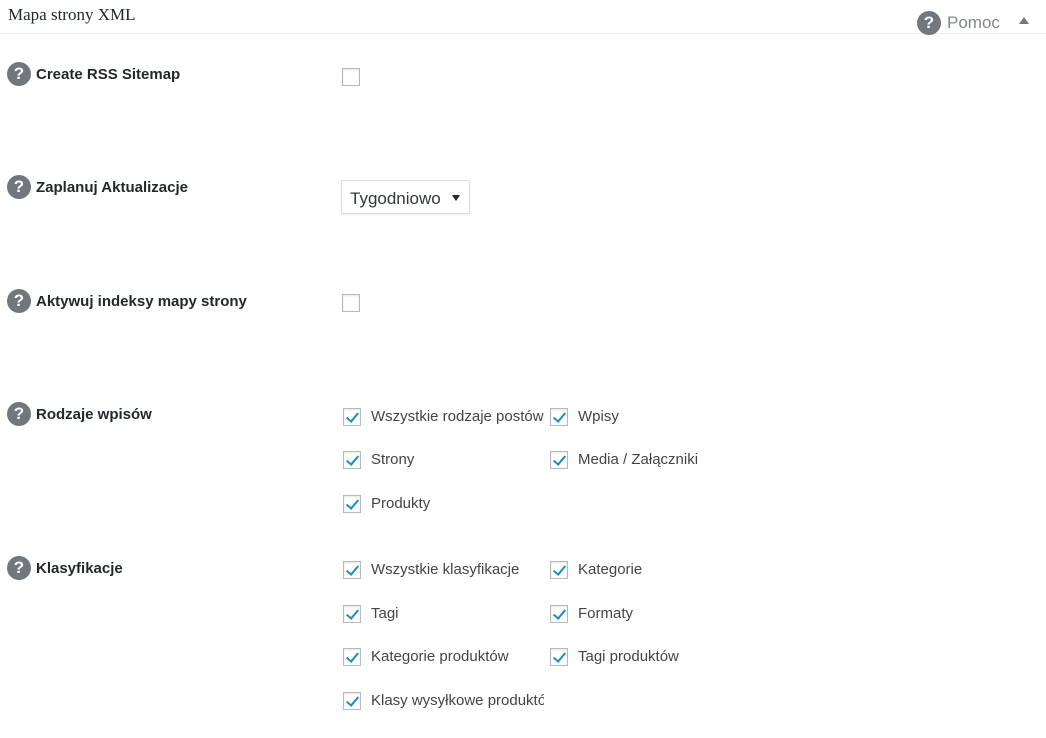  Describe the element at coordinates (523, 17) in the screenshot. I see `panel-header: Mapa strony XML ? Pomoc` at that location.